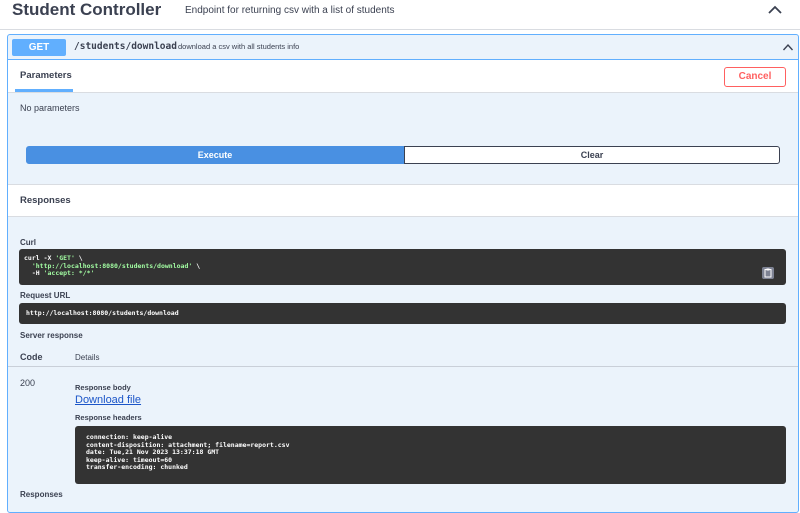  What do you see at coordinates (755, 77) in the screenshot?
I see `cancel-button: Cancel` at bounding box center [755, 77].